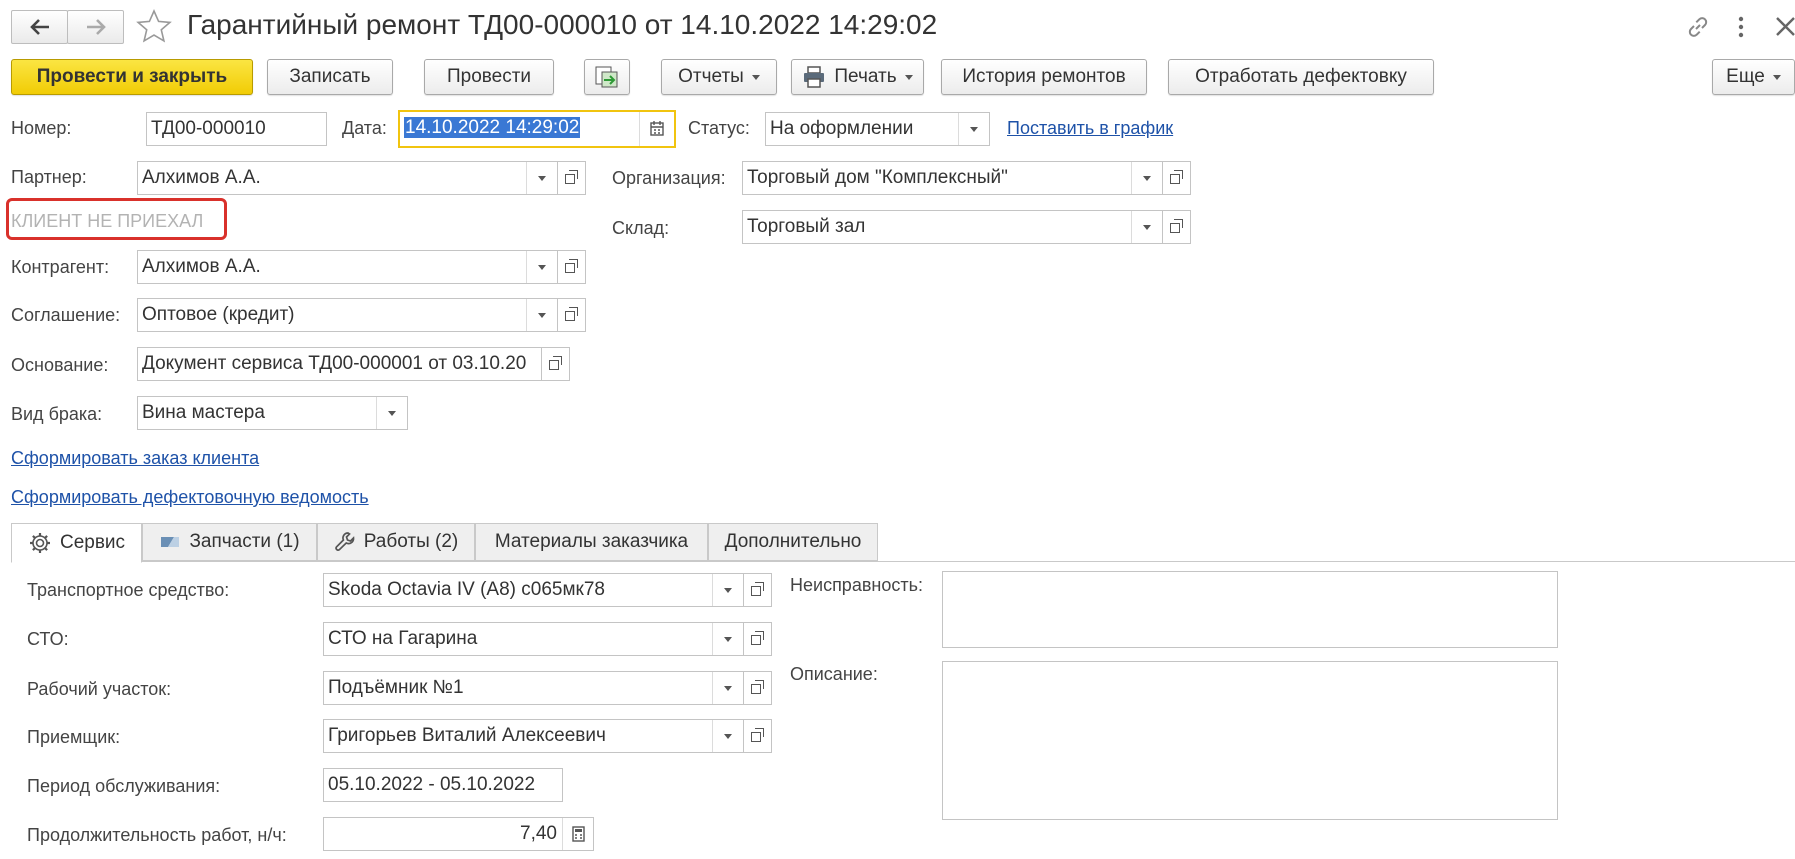 Image resolution: width=1795 pixels, height=859 pixels. I want to click on close-icon, so click(1784, 26).